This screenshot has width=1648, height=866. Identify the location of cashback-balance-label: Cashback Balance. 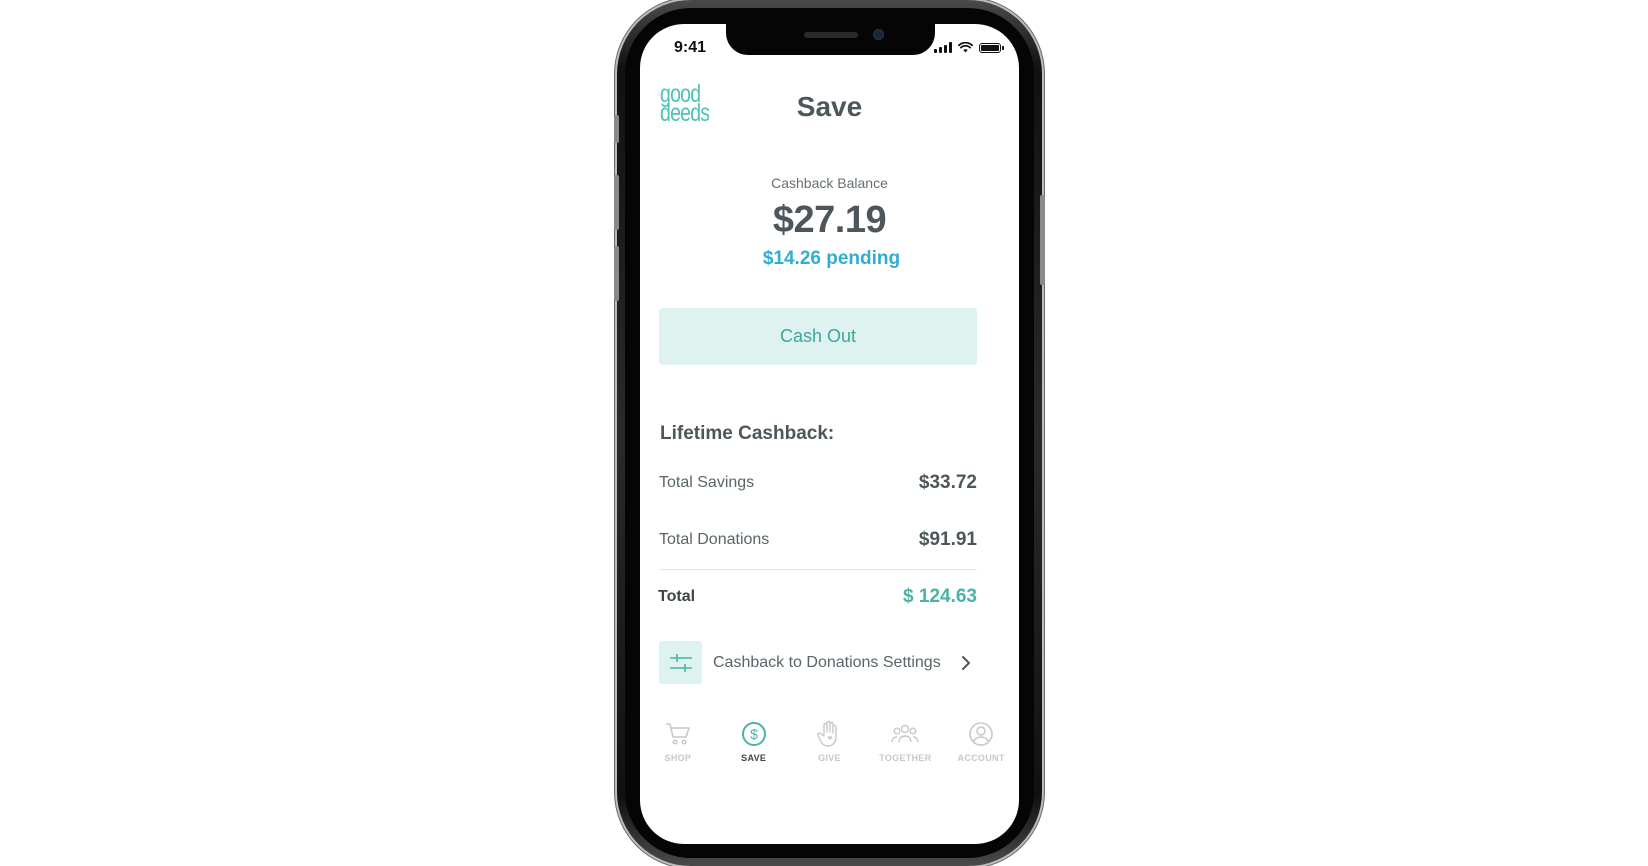
(829, 183).